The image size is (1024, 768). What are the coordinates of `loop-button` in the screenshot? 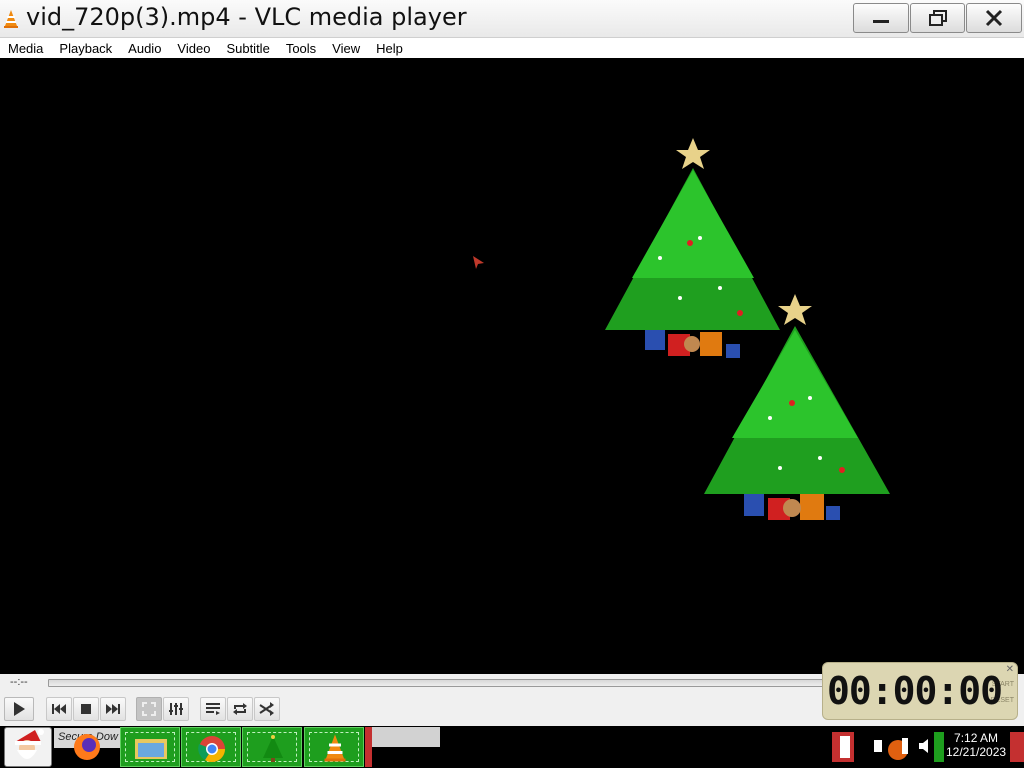 It's located at (240, 709).